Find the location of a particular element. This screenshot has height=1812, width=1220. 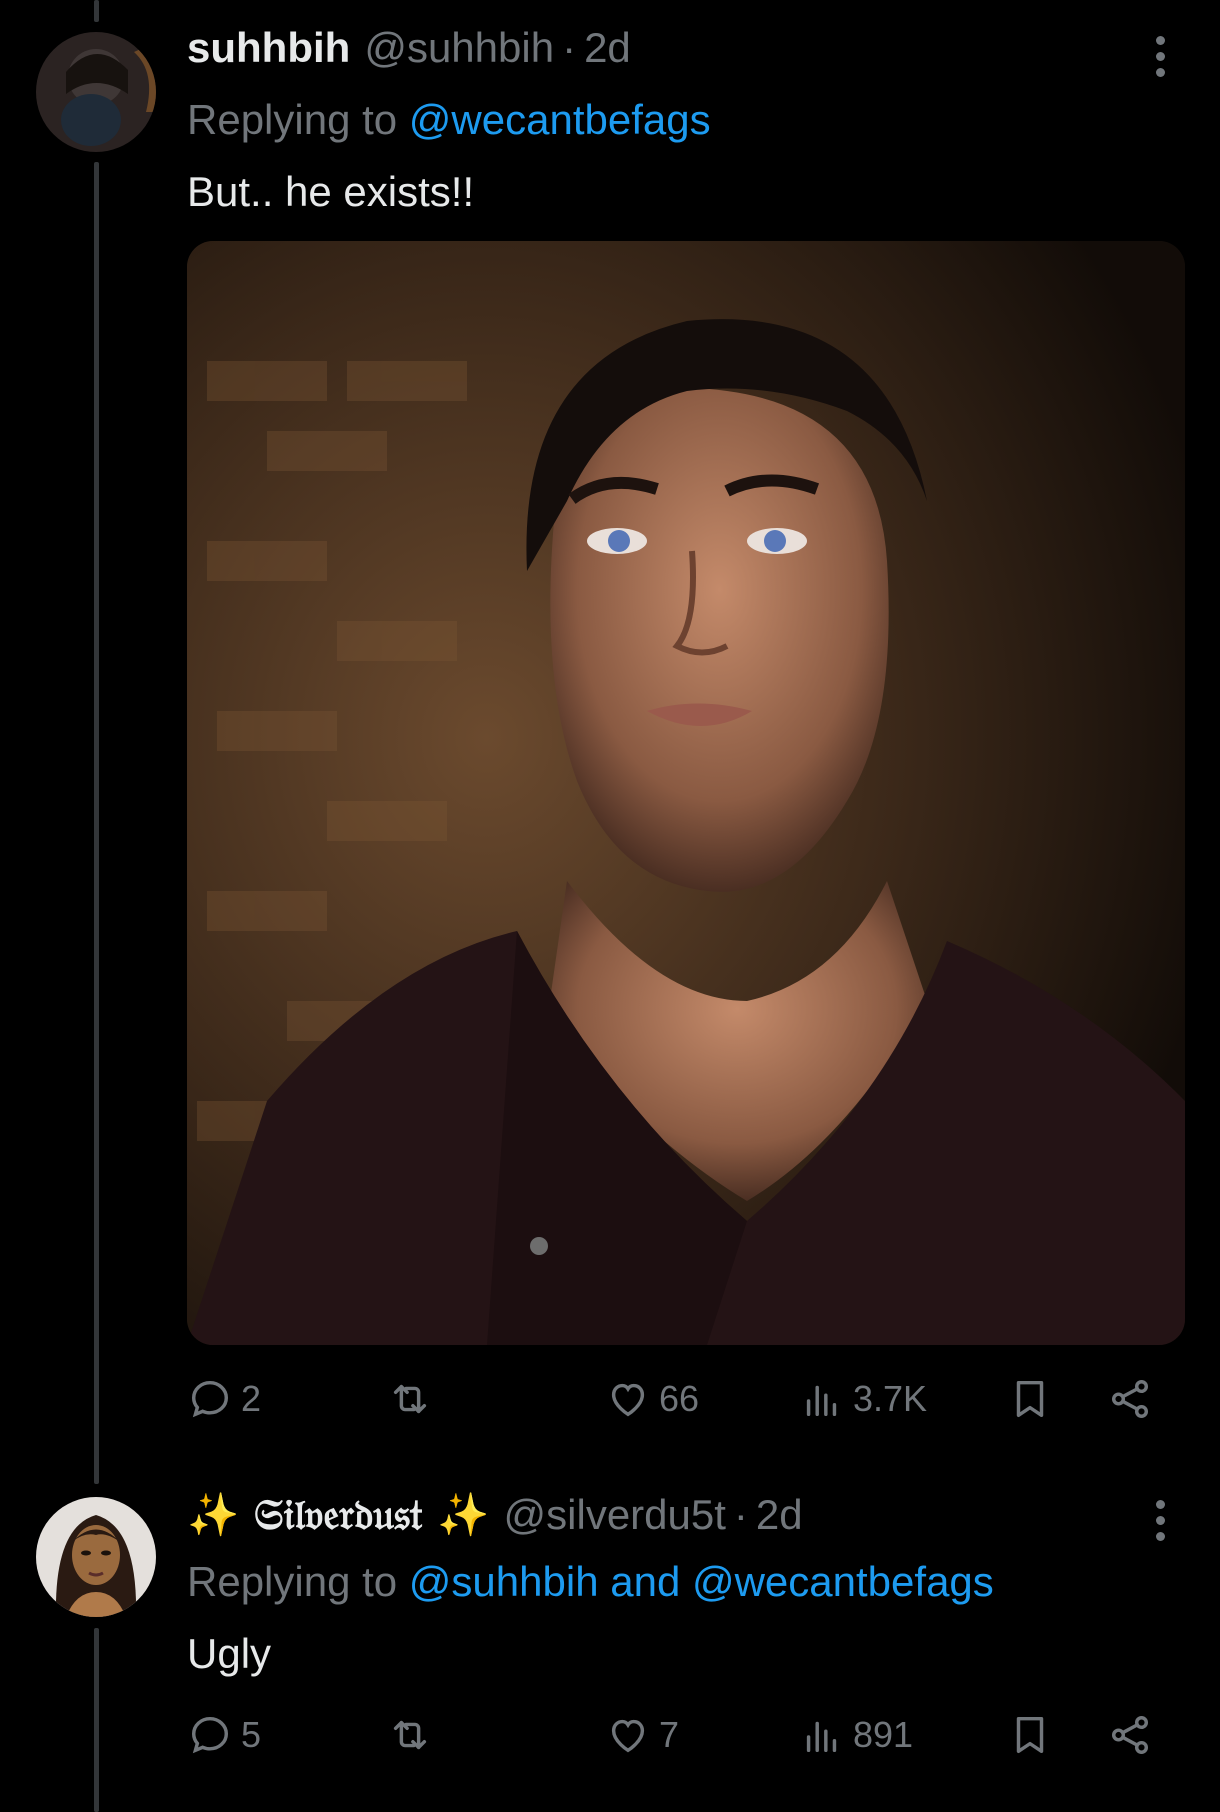

tweet-text: But.. he exists!! is located at coordinates (331, 191).